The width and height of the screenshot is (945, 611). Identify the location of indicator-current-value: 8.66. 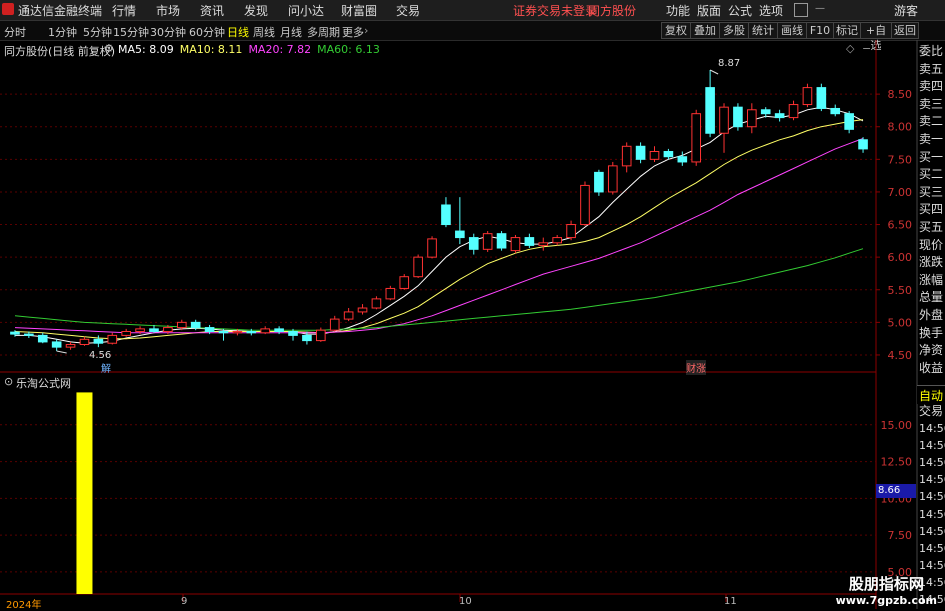
(896, 491).